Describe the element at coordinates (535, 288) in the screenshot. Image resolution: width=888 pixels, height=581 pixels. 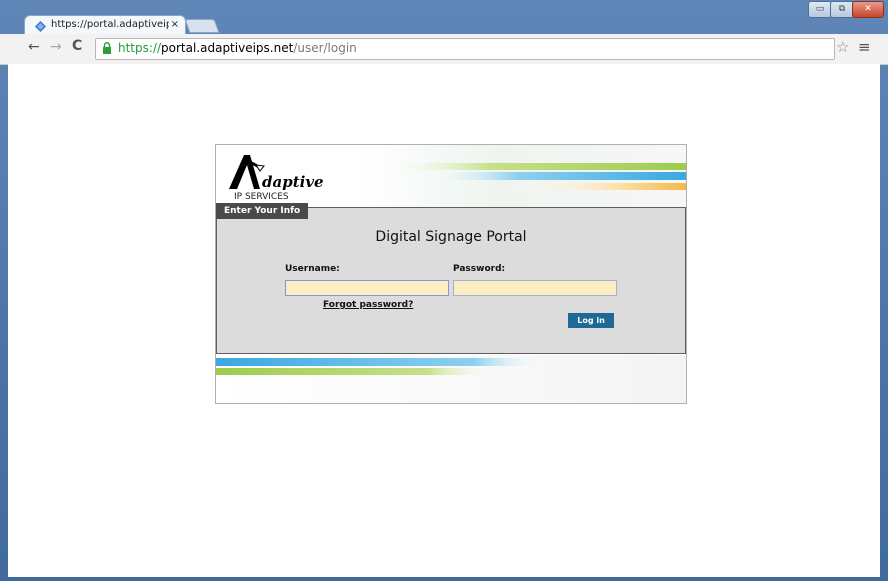
I see `password-input` at that location.